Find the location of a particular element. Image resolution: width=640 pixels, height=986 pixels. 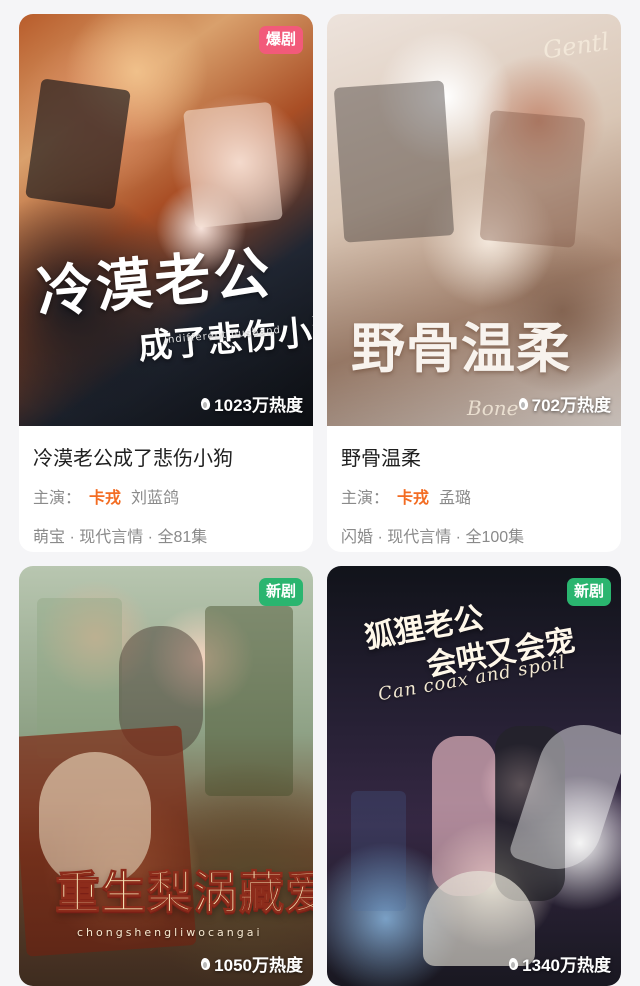

heat-stat: 1340万热度 is located at coordinates (559, 963).